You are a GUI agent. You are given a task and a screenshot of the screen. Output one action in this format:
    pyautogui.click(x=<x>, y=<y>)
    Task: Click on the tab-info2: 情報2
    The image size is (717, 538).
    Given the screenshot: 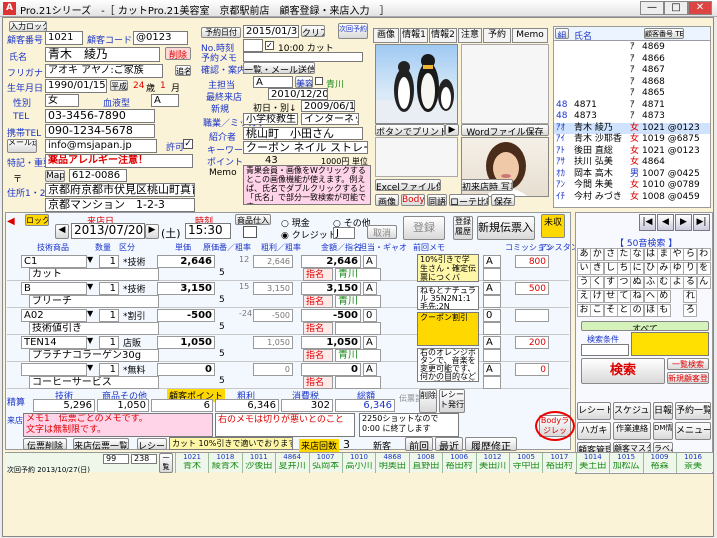 What is the action you would take?
    pyautogui.click(x=443, y=35)
    